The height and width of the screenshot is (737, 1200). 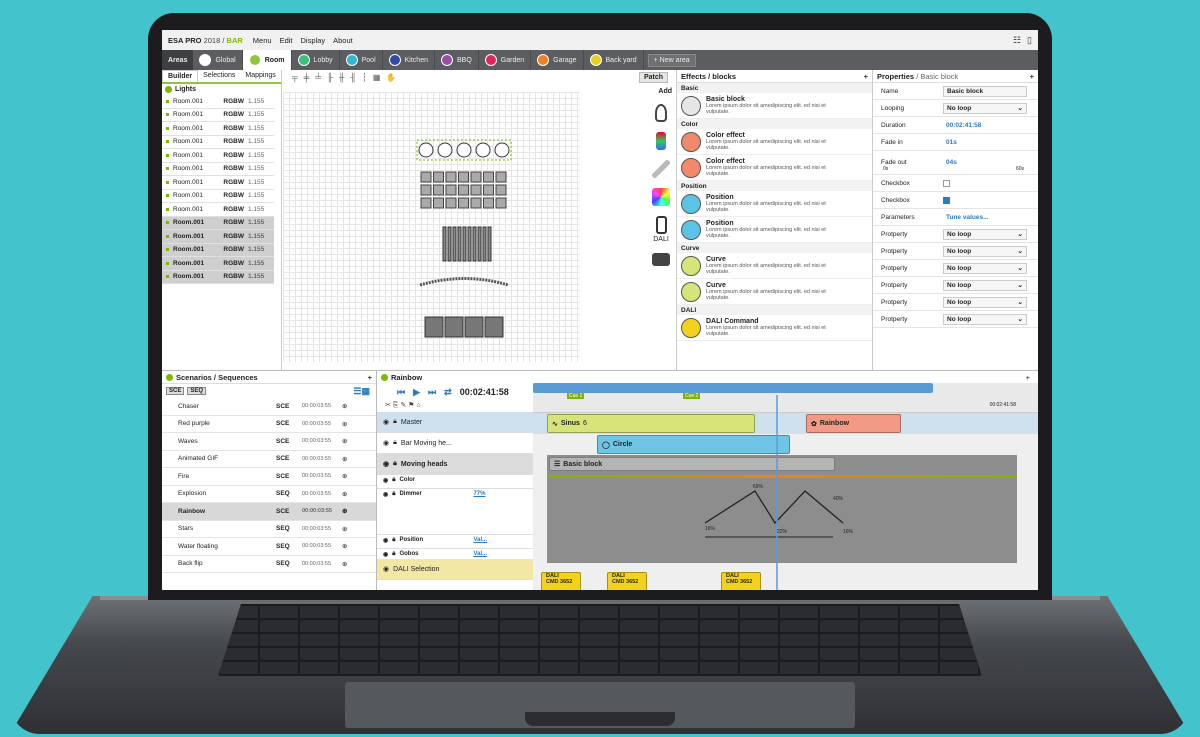 What do you see at coordinates (661, 225) in the screenshot?
I see `dali-icon` at bounding box center [661, 225].